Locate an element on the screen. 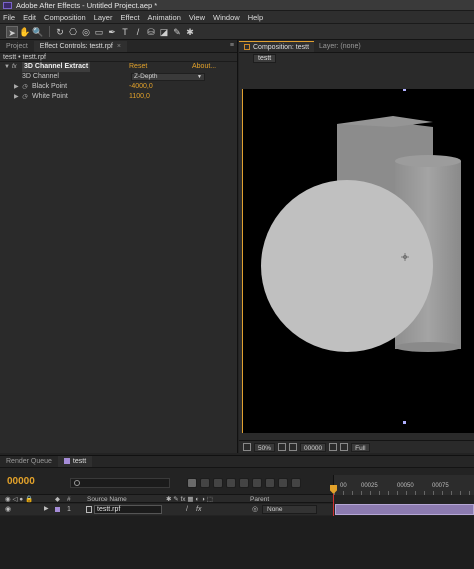 The width and height of the screenshot is (474, 569). menu-animation: Animation is located at coordinates (164, 17).